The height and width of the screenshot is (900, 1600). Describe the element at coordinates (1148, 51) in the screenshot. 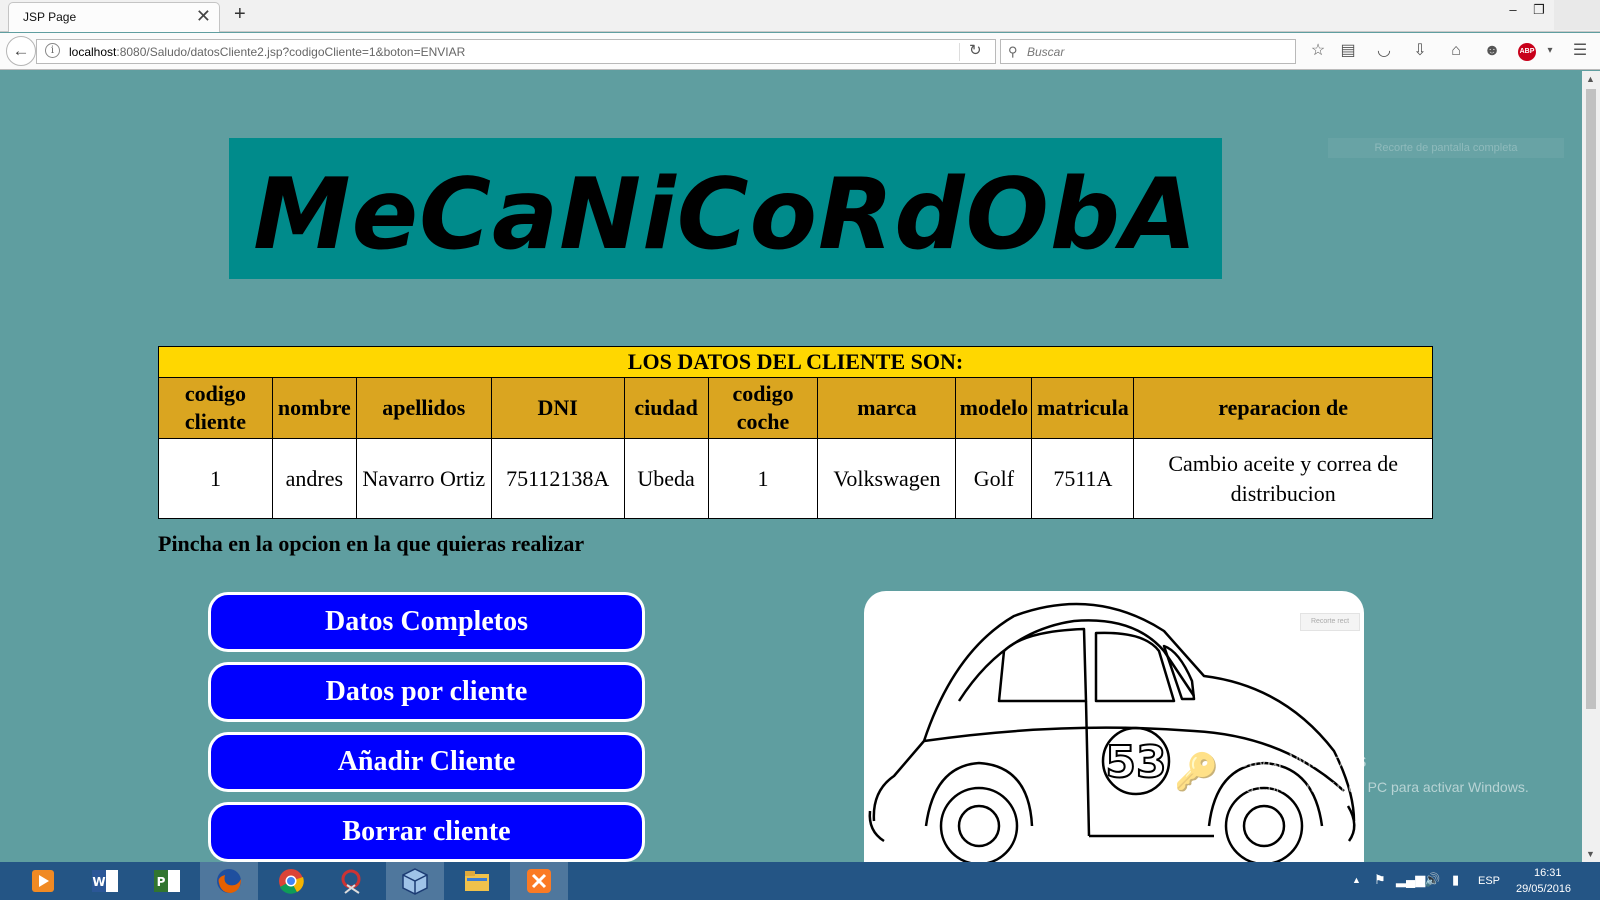

I see `search-bar: ⚲ Buscar` at that location.